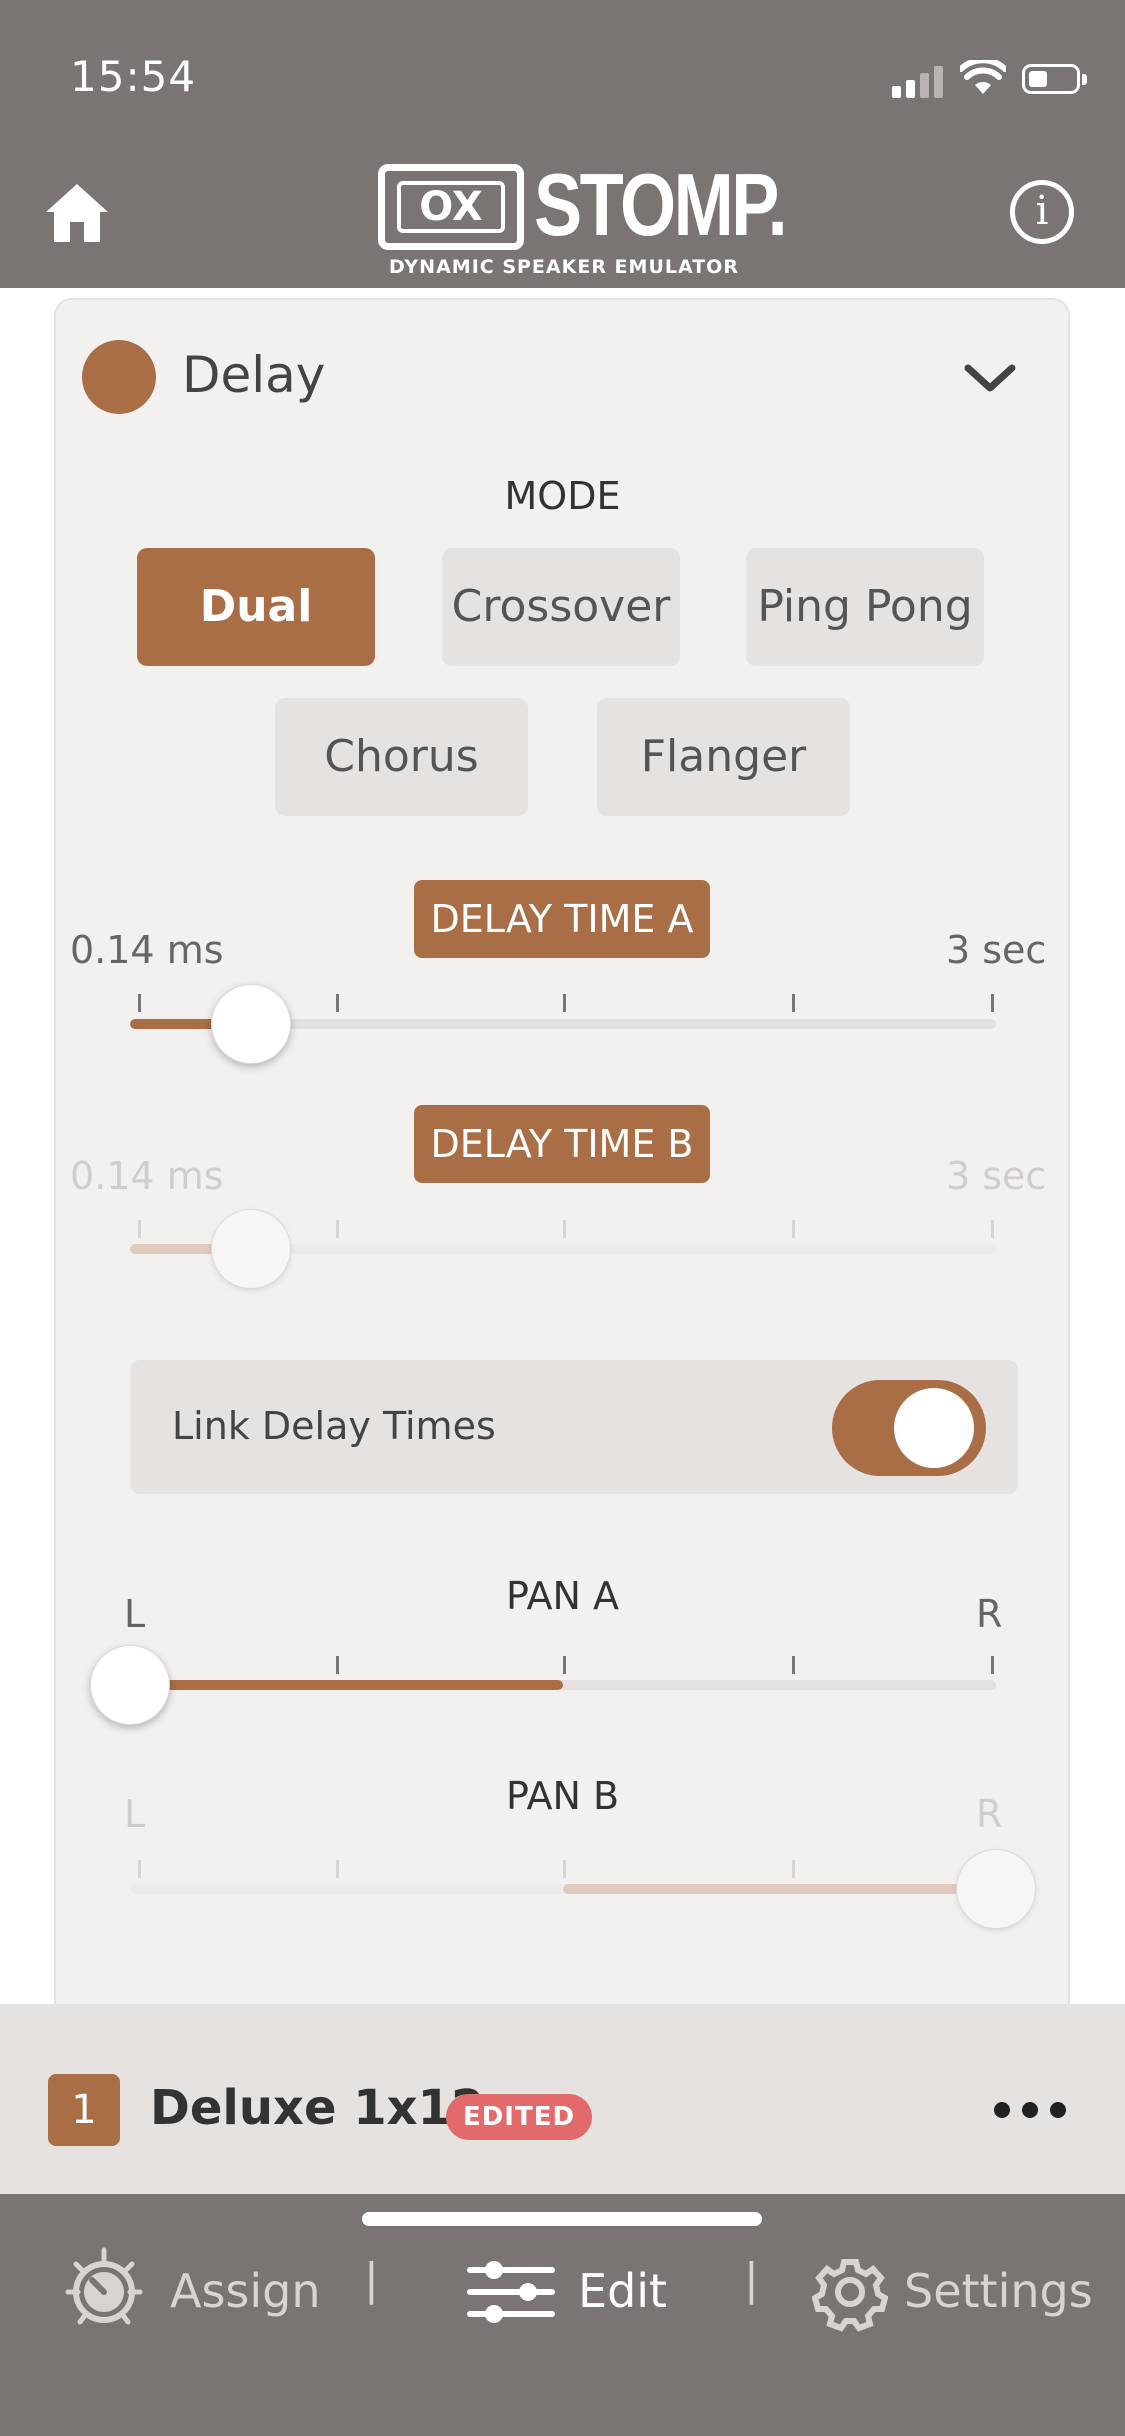  What do you see at coordinates (623, 2291) in the screenshot?
I see `nav-edit-label: Edit` at bounding box center [623, 2291].